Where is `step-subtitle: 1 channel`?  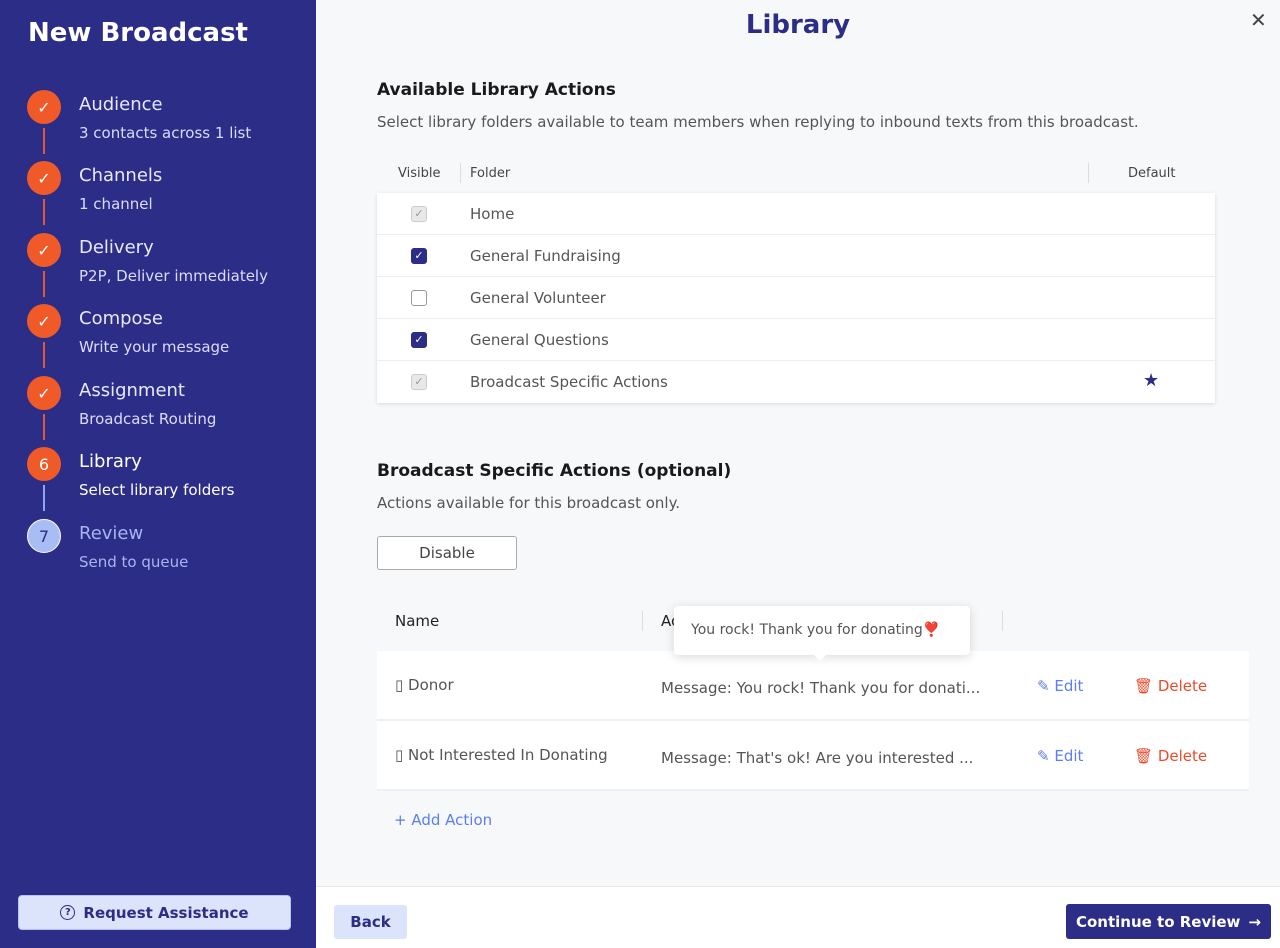
step-subtitle: 1 channel is located at coordinates (116, 204).